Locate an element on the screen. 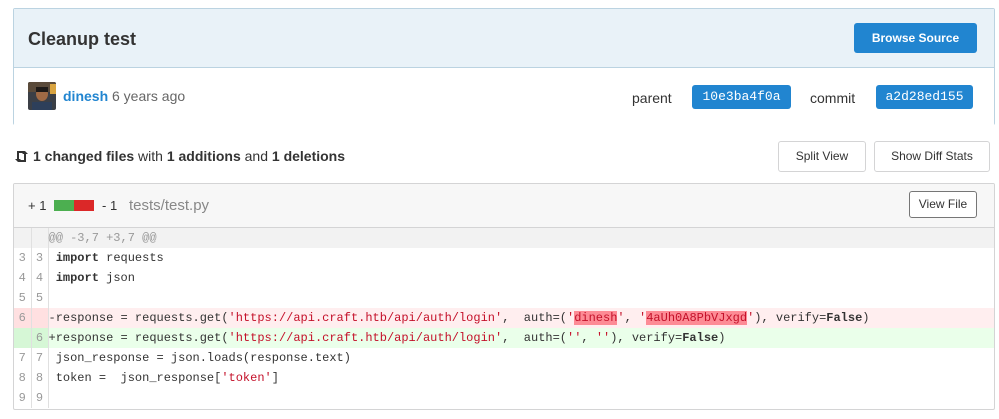  diff-line-code: import requests is located at coordinates (109, 258).